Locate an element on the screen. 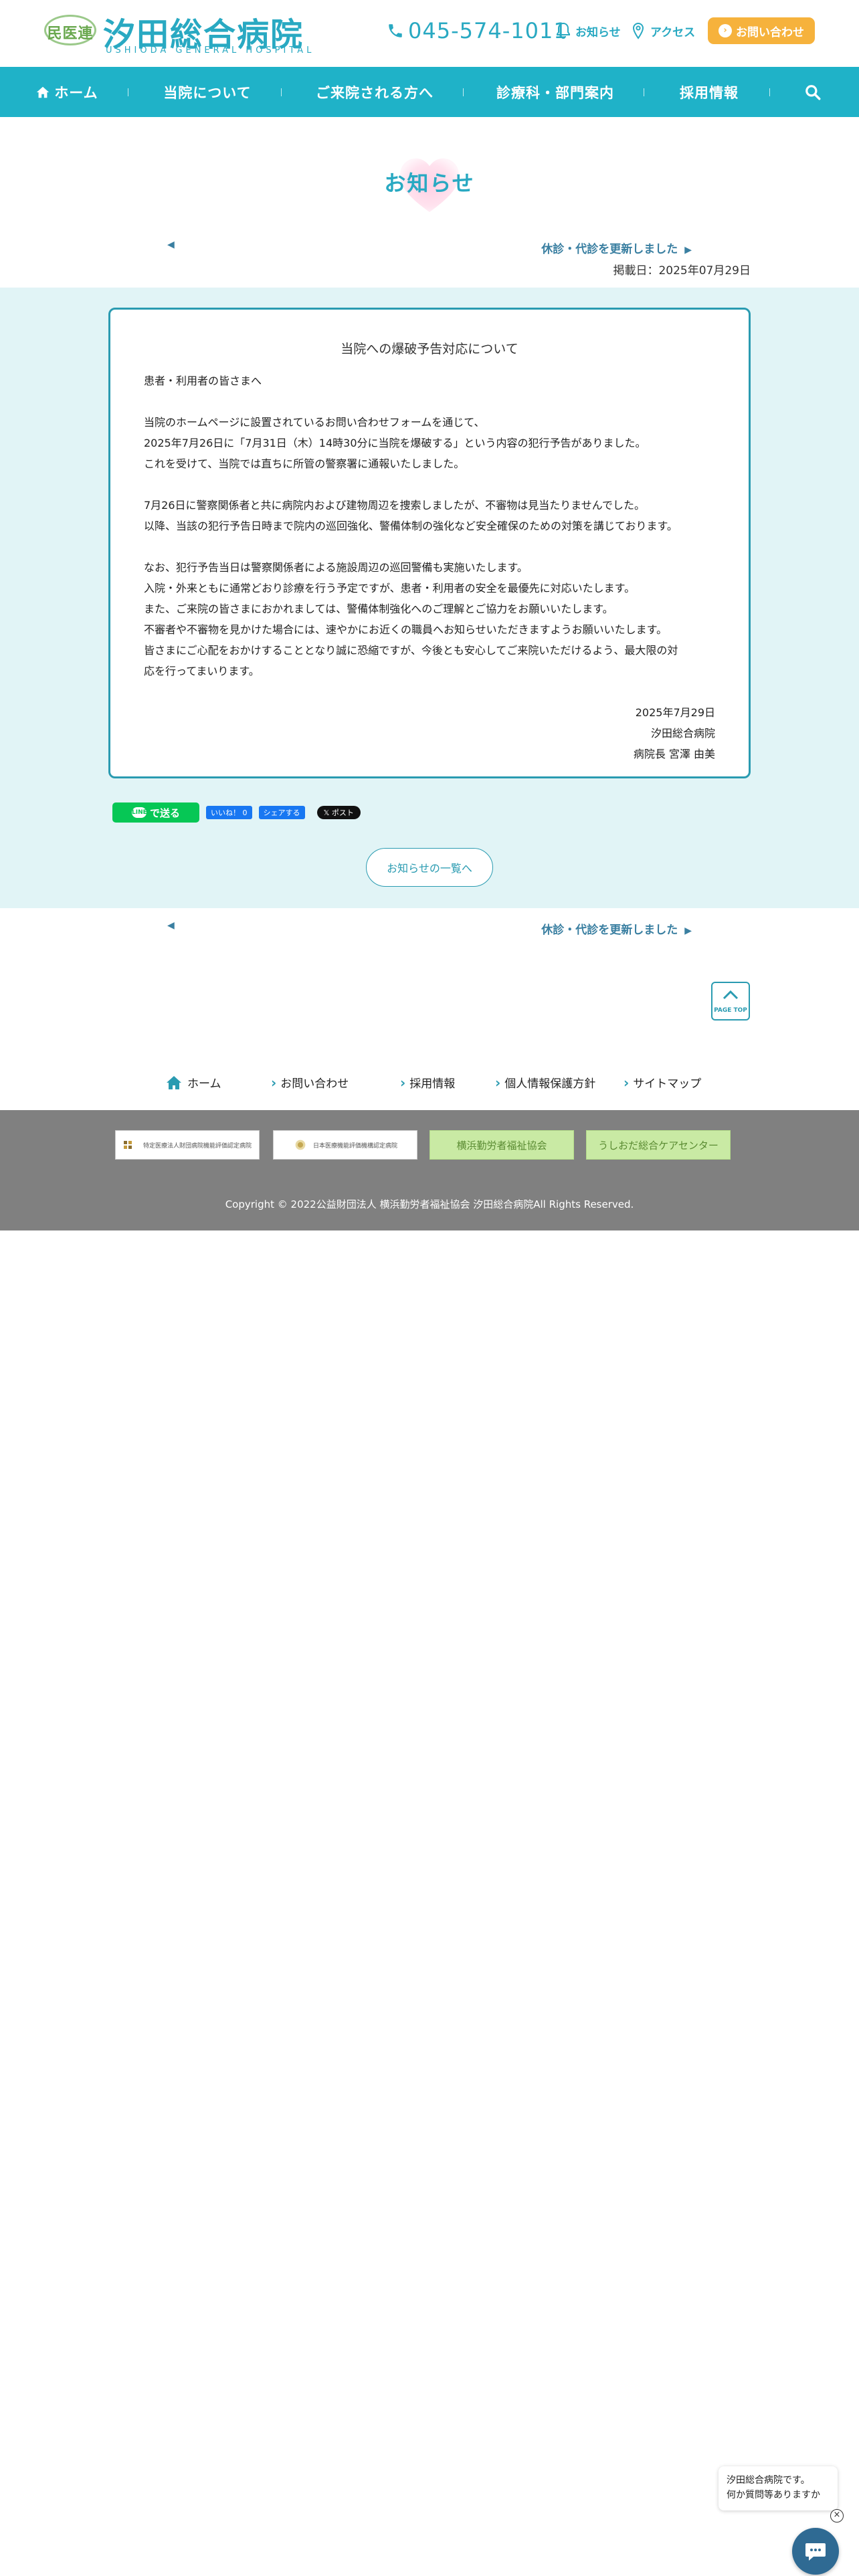  page-title: お知らせ is located at coordinates (429, 184).